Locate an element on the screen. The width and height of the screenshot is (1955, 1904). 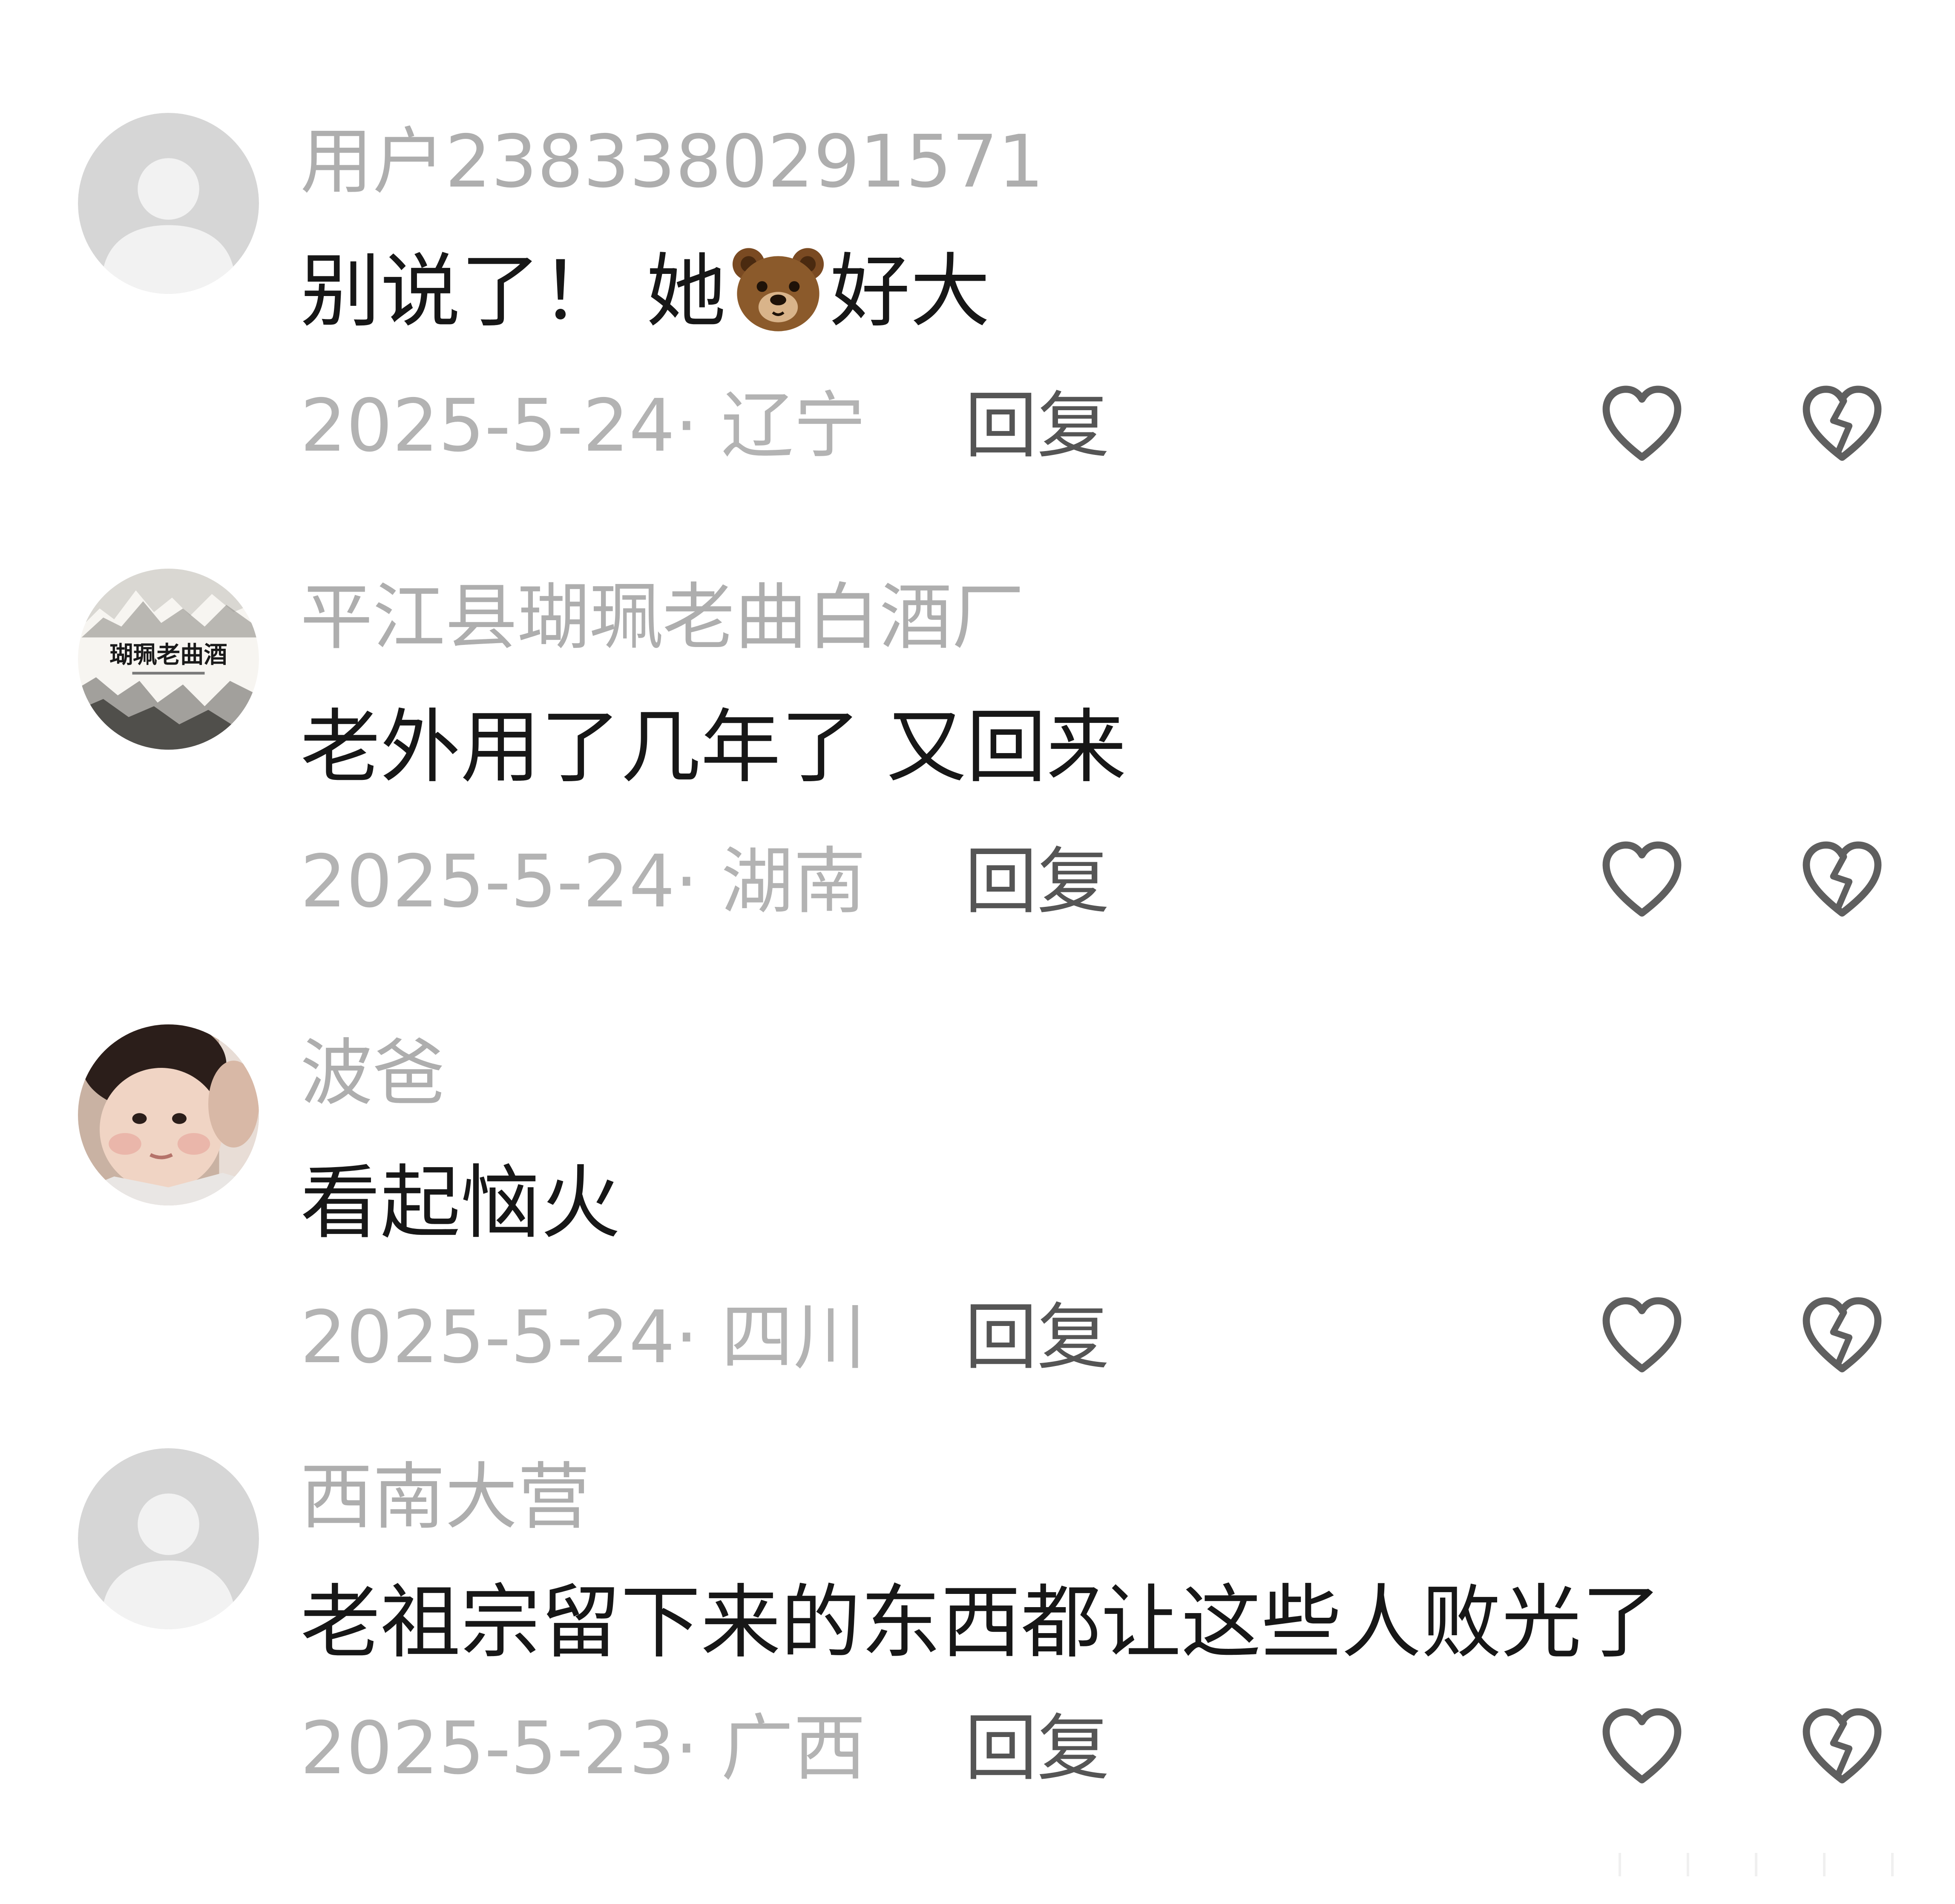
baby-photo is located at coordinates (168, 1114).